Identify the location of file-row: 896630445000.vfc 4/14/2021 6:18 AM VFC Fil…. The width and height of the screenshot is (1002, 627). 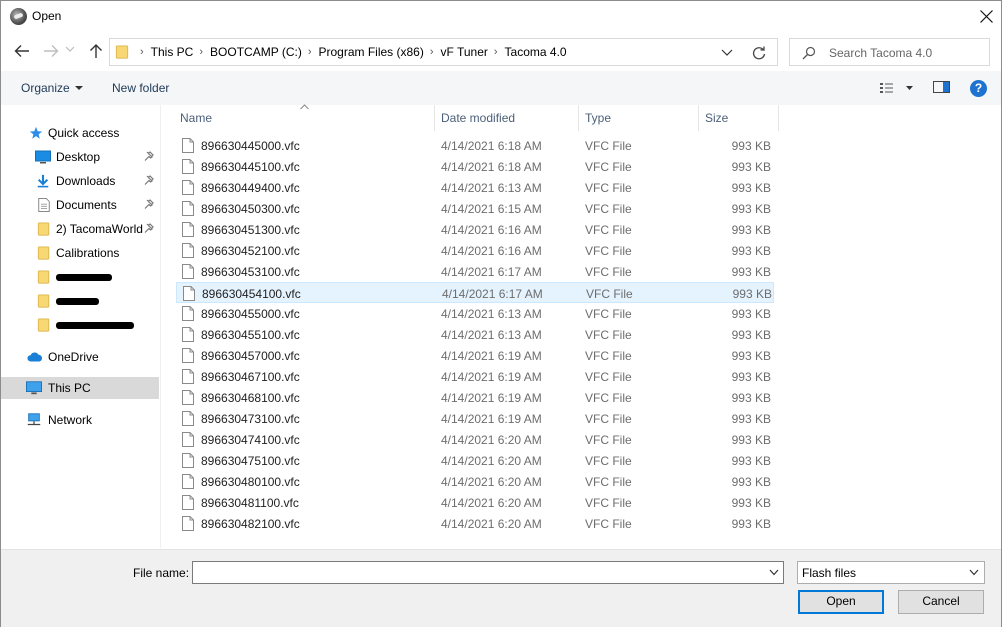
(475, 145).